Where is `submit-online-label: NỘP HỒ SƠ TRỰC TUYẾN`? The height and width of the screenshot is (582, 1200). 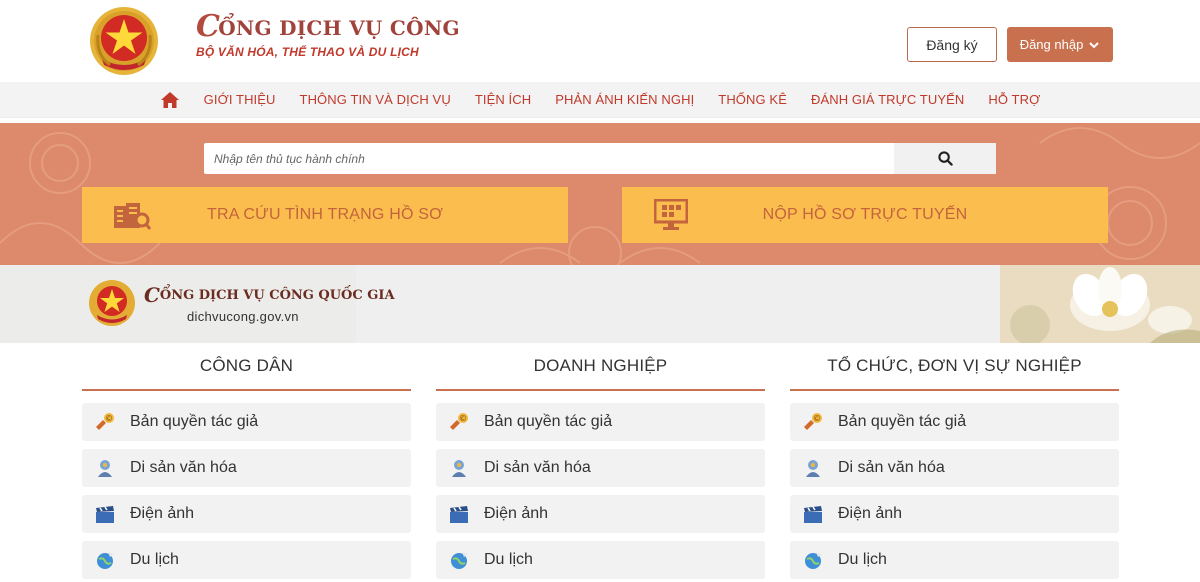 submit-online-label: NỘP HỒ SƠ TRỰC TUYẾN is located at coordinates (865, 214).